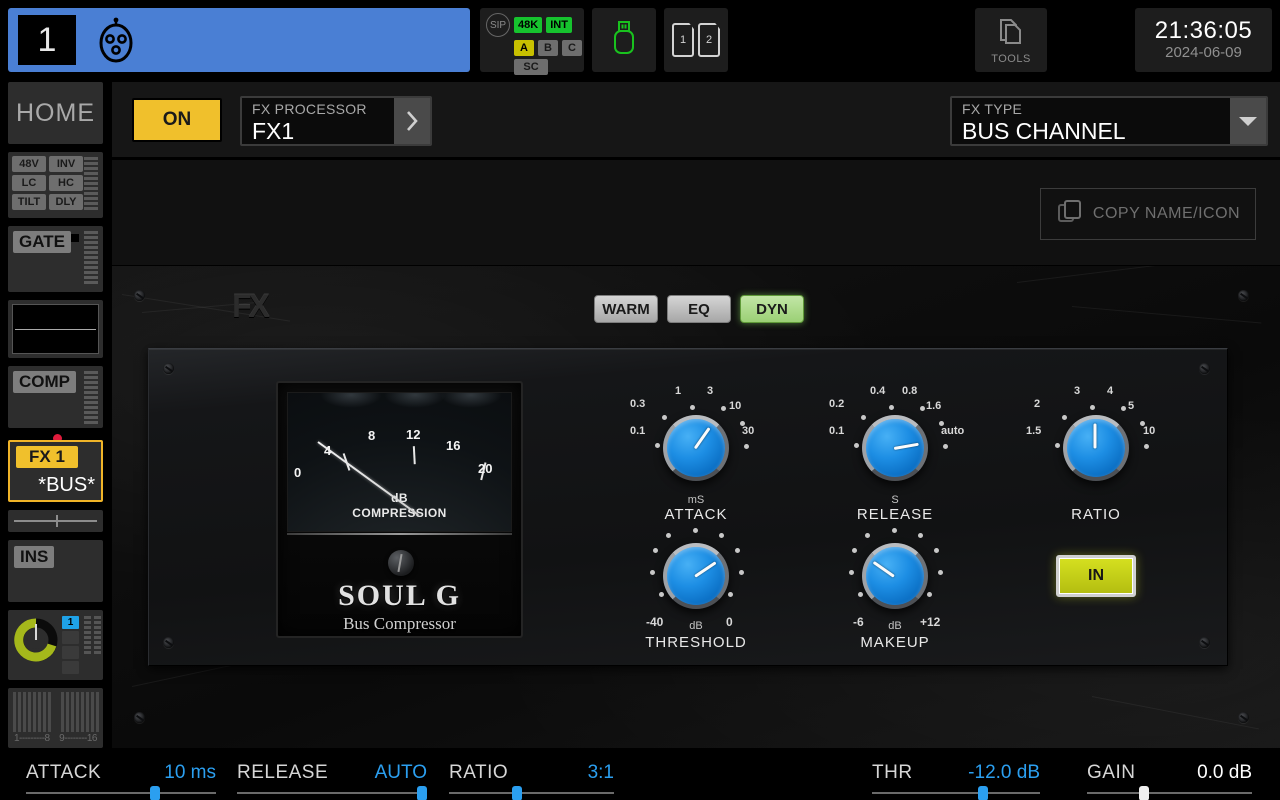  I want to click on param-ratio-thumb, so click(517, 793).